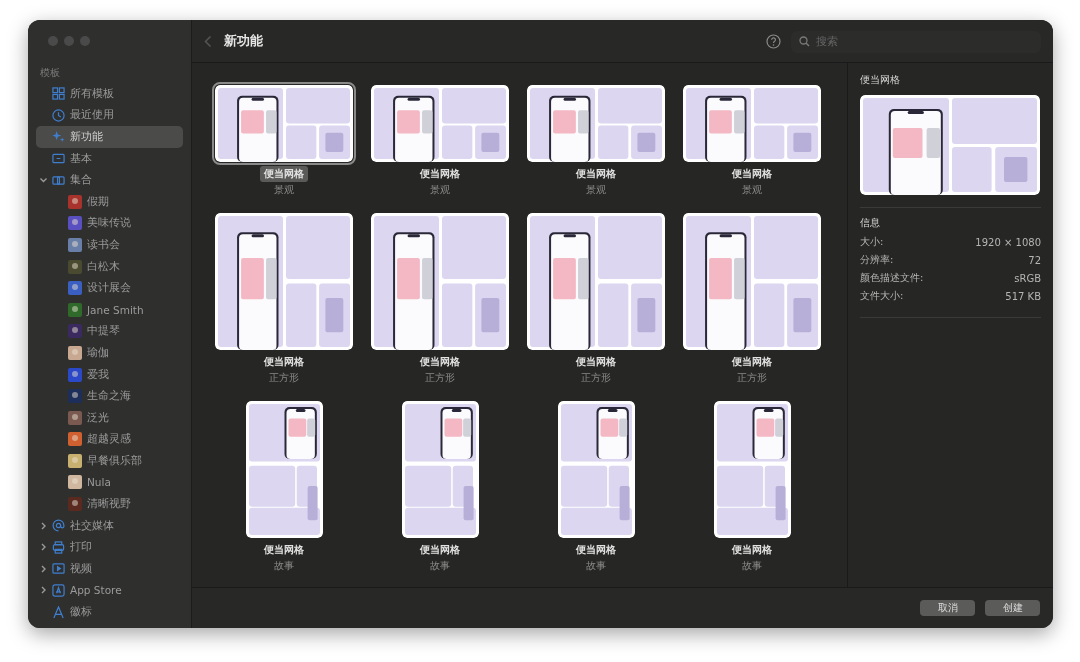 The image size is (1080, 662). What do you see at coordinates (109, 504) in the screenshot?
I see `sidebar-item: 清晰视野` at bounding box center [109, 504].